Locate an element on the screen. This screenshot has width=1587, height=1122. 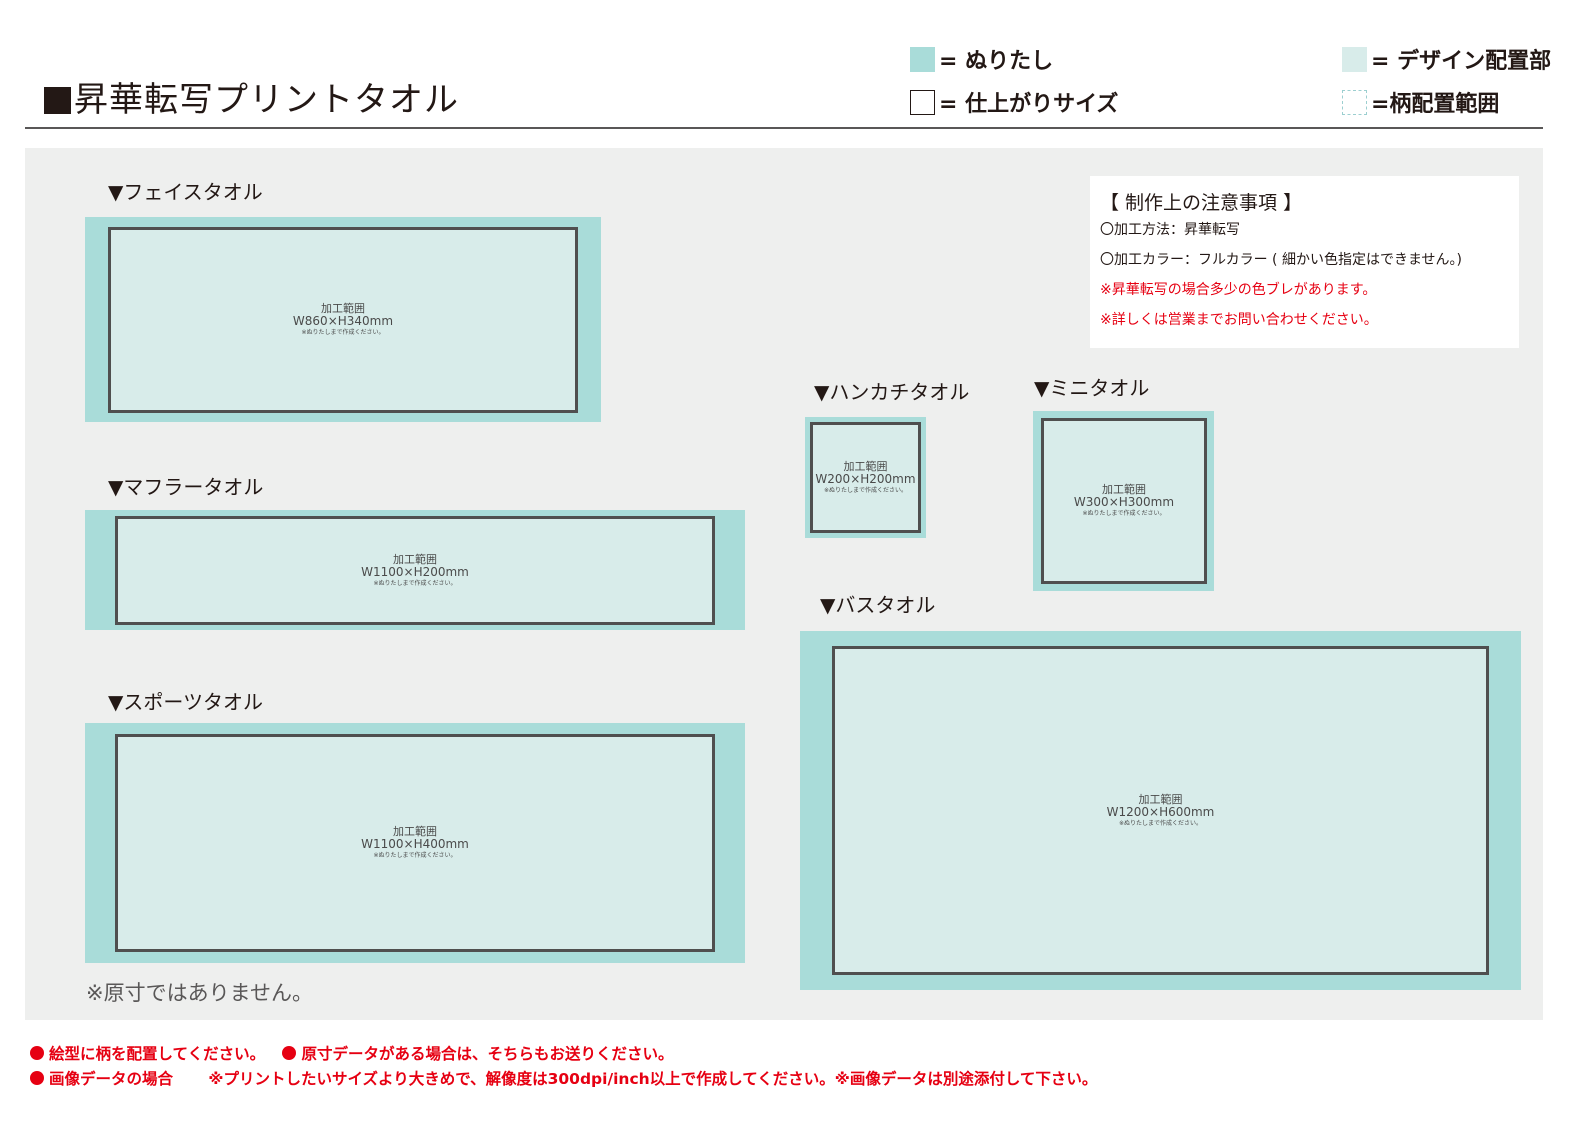
header-divider is located at coordinates (784, 128).